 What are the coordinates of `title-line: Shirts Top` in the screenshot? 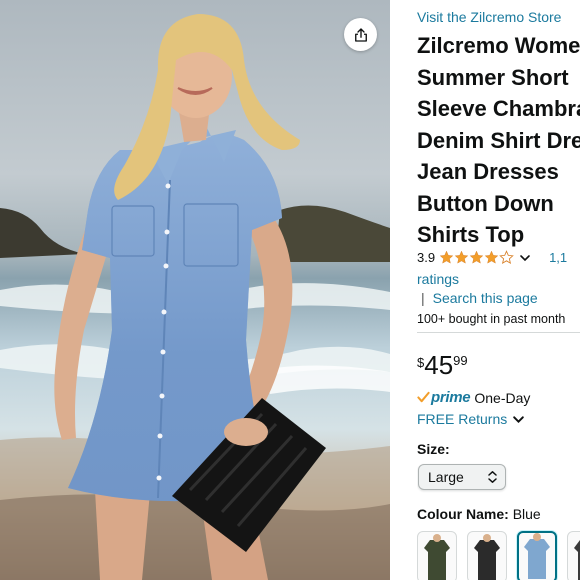 It's located at (471, 234).